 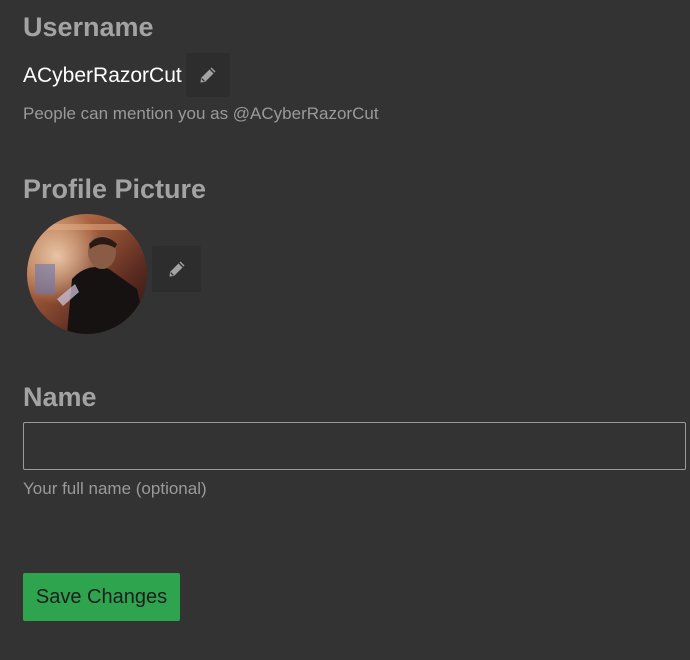 What do you see at coordinates (102, 75) in the screenshot?
I see `username-value: ACyberRazorCut` at bounding box center [102, 75].